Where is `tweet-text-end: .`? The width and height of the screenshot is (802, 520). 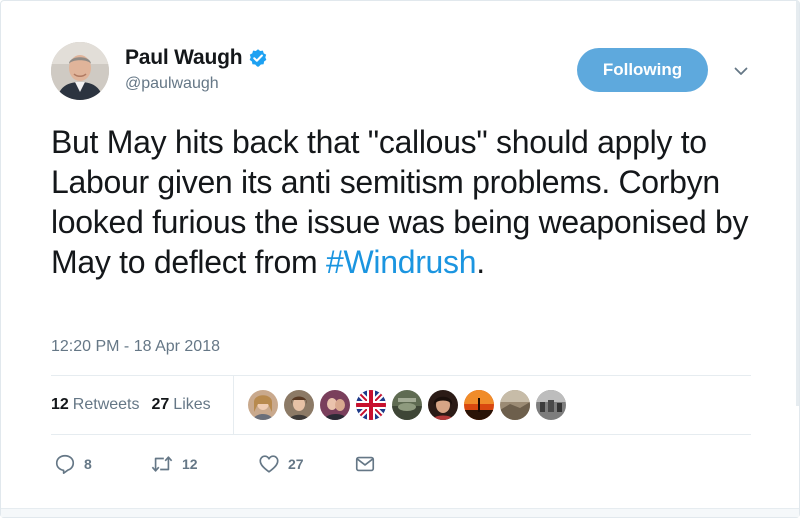
tweet-text-end: . is located at coordinates (480, 262).